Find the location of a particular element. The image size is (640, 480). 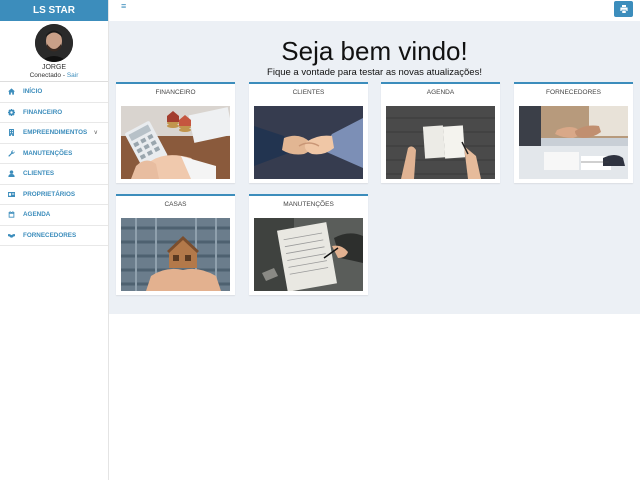

card-financeiro: FINANCEIRO is located at coordinates (175, 132).